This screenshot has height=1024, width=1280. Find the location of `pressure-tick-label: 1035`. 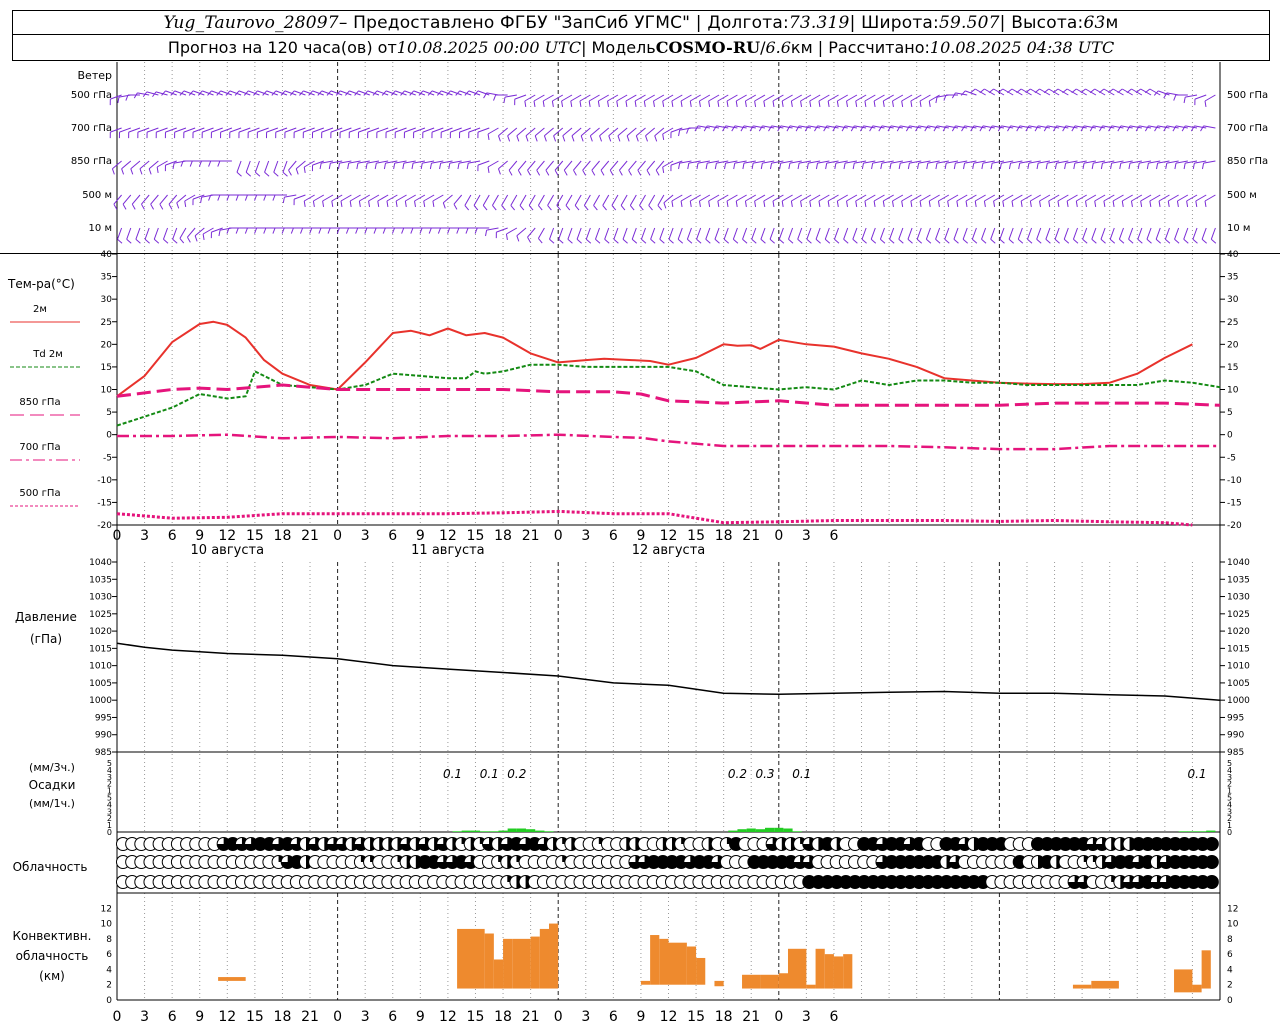

pressure-tick-label: 1035 is located at coordinates (100, 580).